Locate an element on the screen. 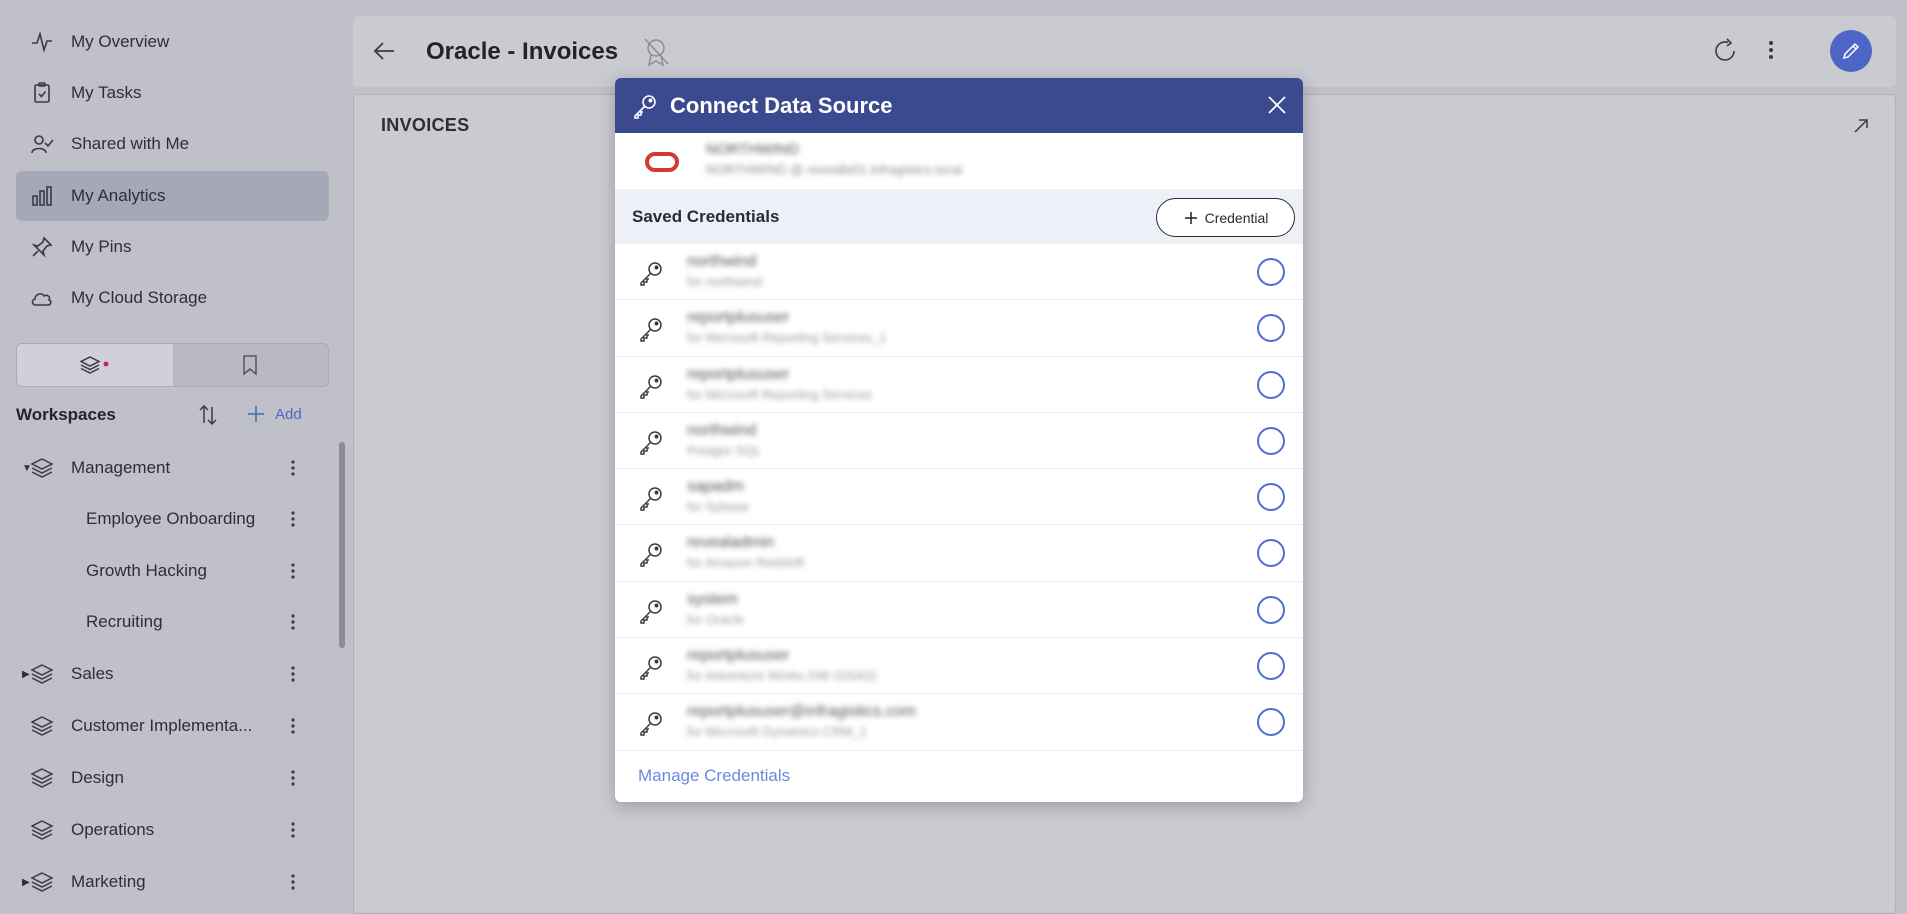 The height and width of the screenshot is (914, 1907). sidebar-scrollbar is located at coordinates (342, 545).